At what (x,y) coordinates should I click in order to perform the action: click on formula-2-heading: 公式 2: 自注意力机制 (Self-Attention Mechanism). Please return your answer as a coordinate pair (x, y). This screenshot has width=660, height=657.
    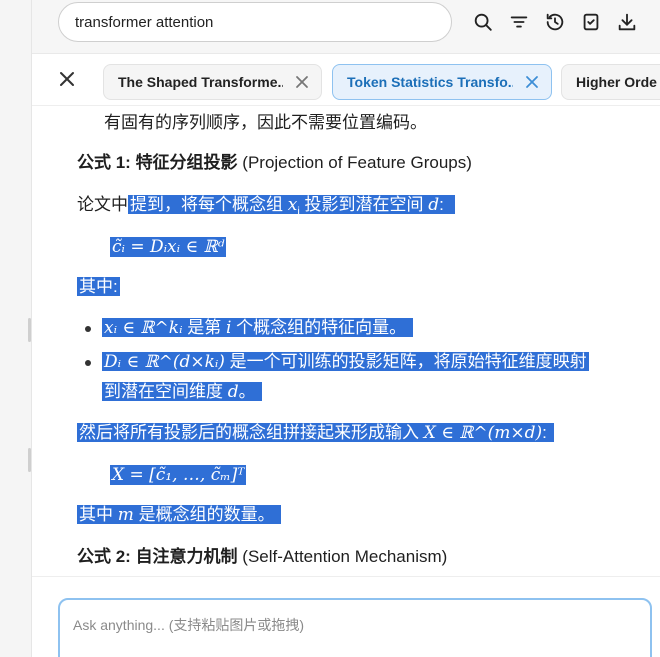
    Looking at the image, I should click on (262, 557).